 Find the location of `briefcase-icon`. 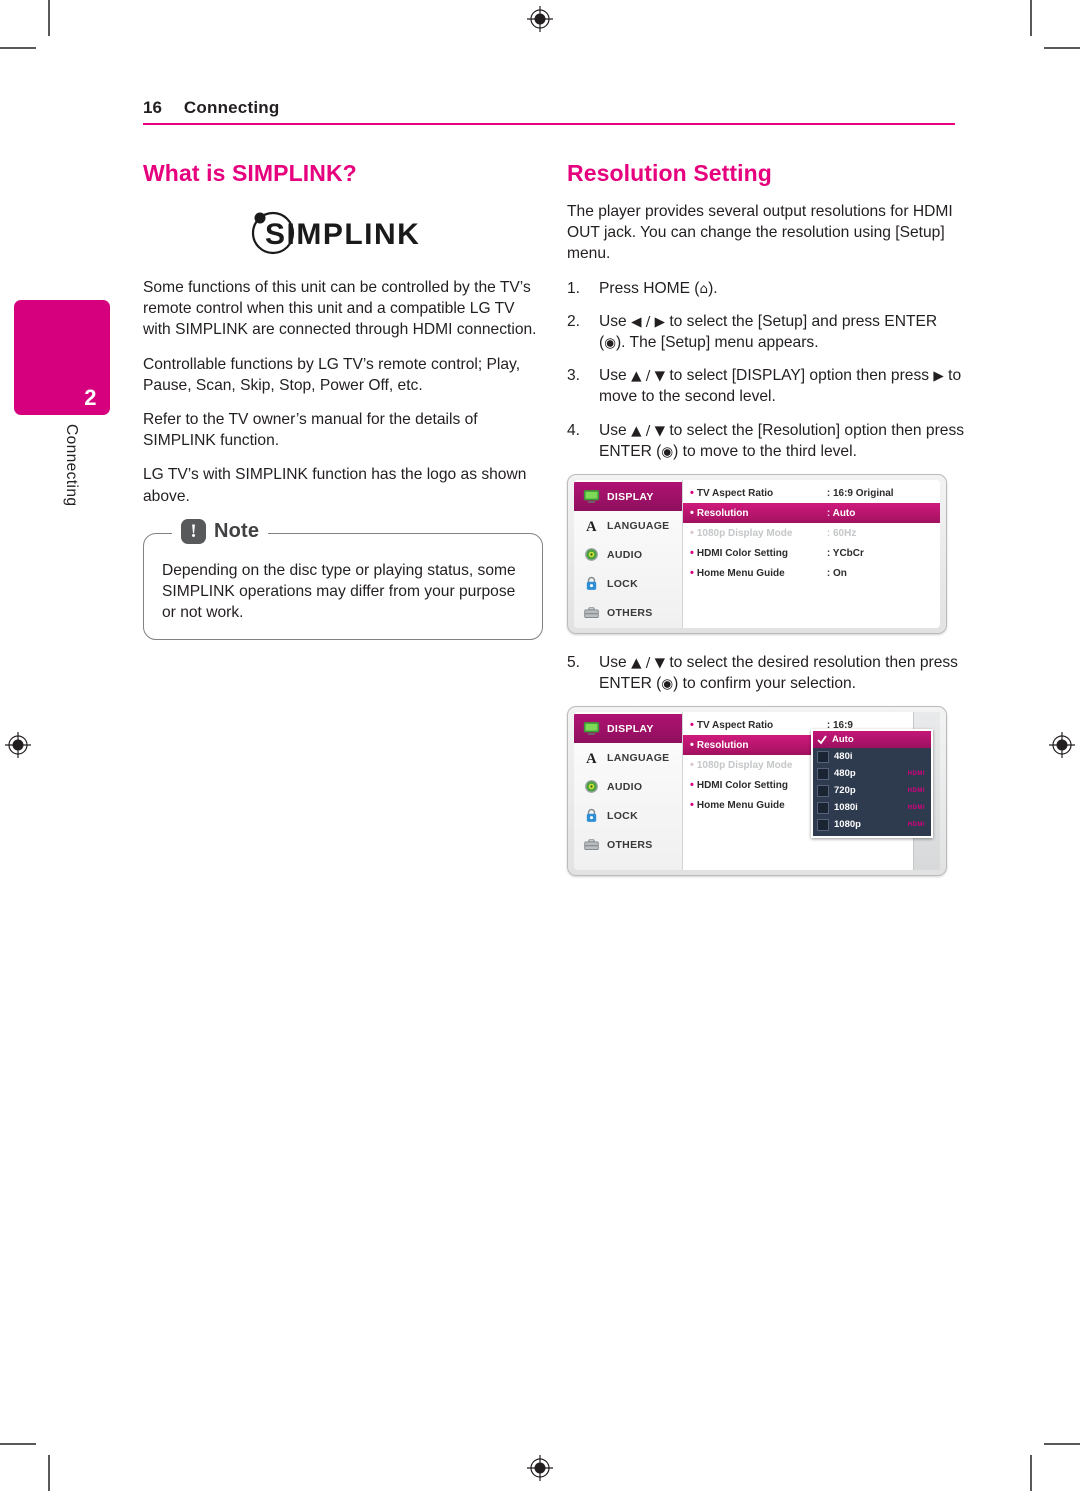

briefcase-icon is located at coordinates (591, 612).